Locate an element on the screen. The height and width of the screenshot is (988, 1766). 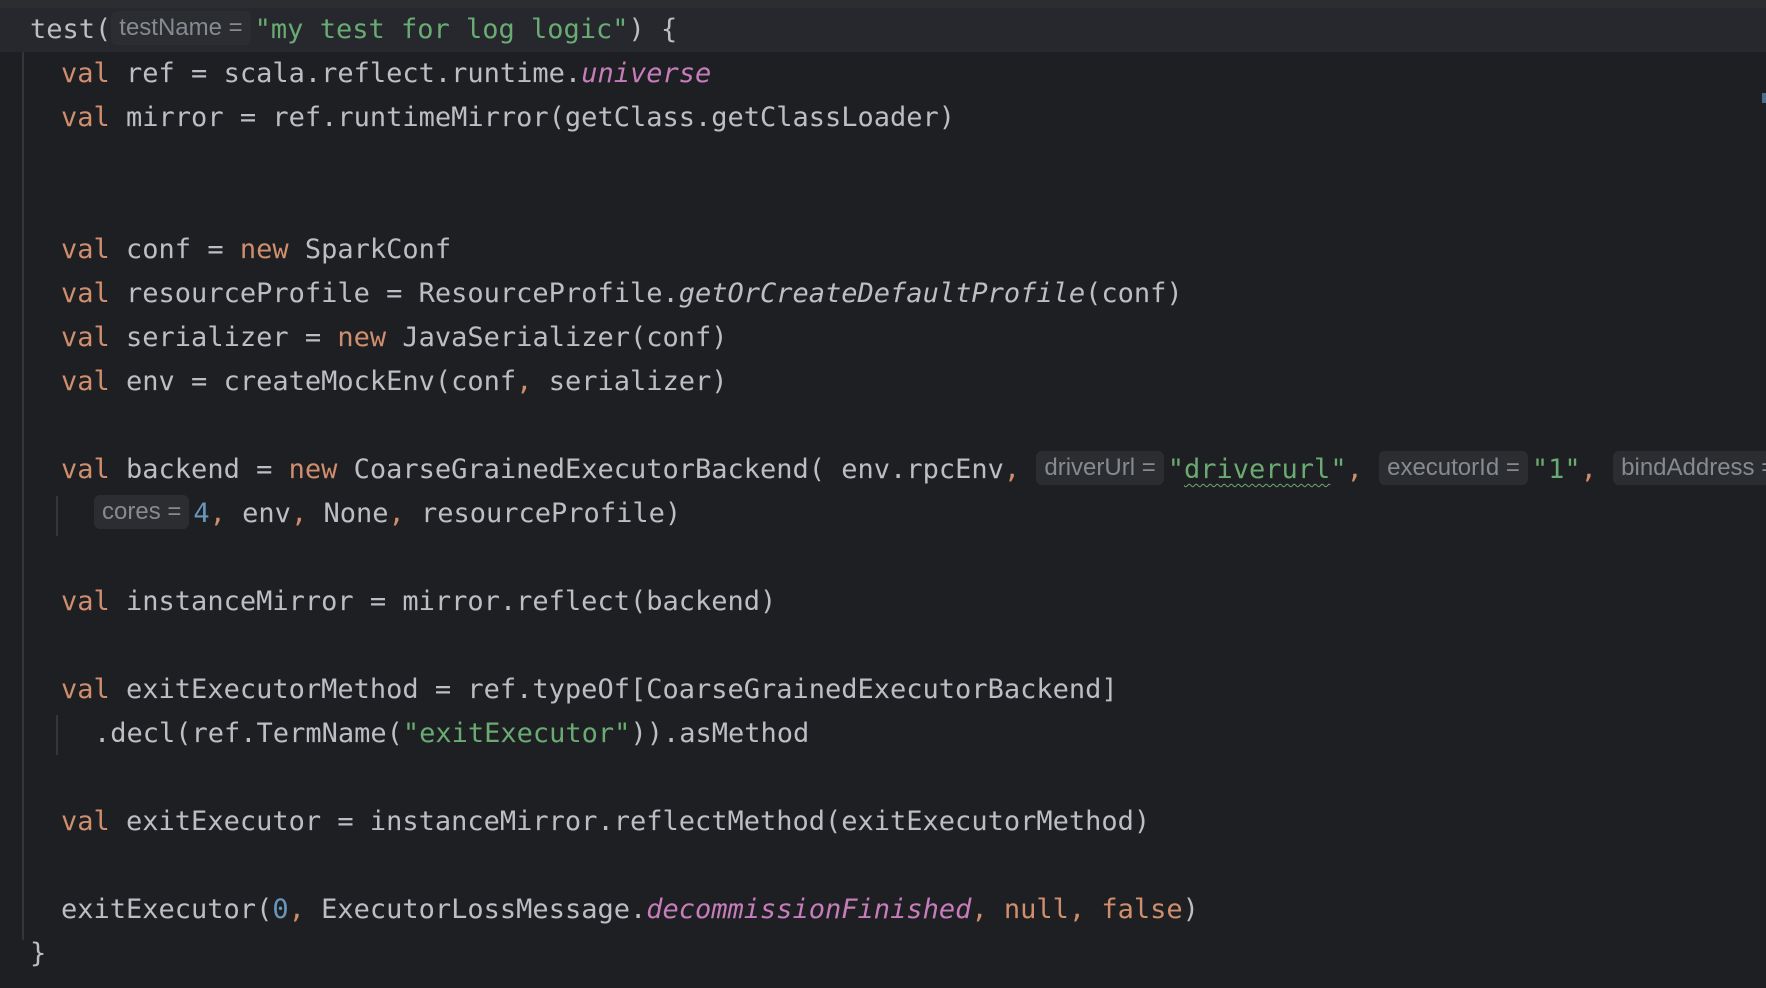
code-token: )).asMethod is located at coordinates (720, 733).